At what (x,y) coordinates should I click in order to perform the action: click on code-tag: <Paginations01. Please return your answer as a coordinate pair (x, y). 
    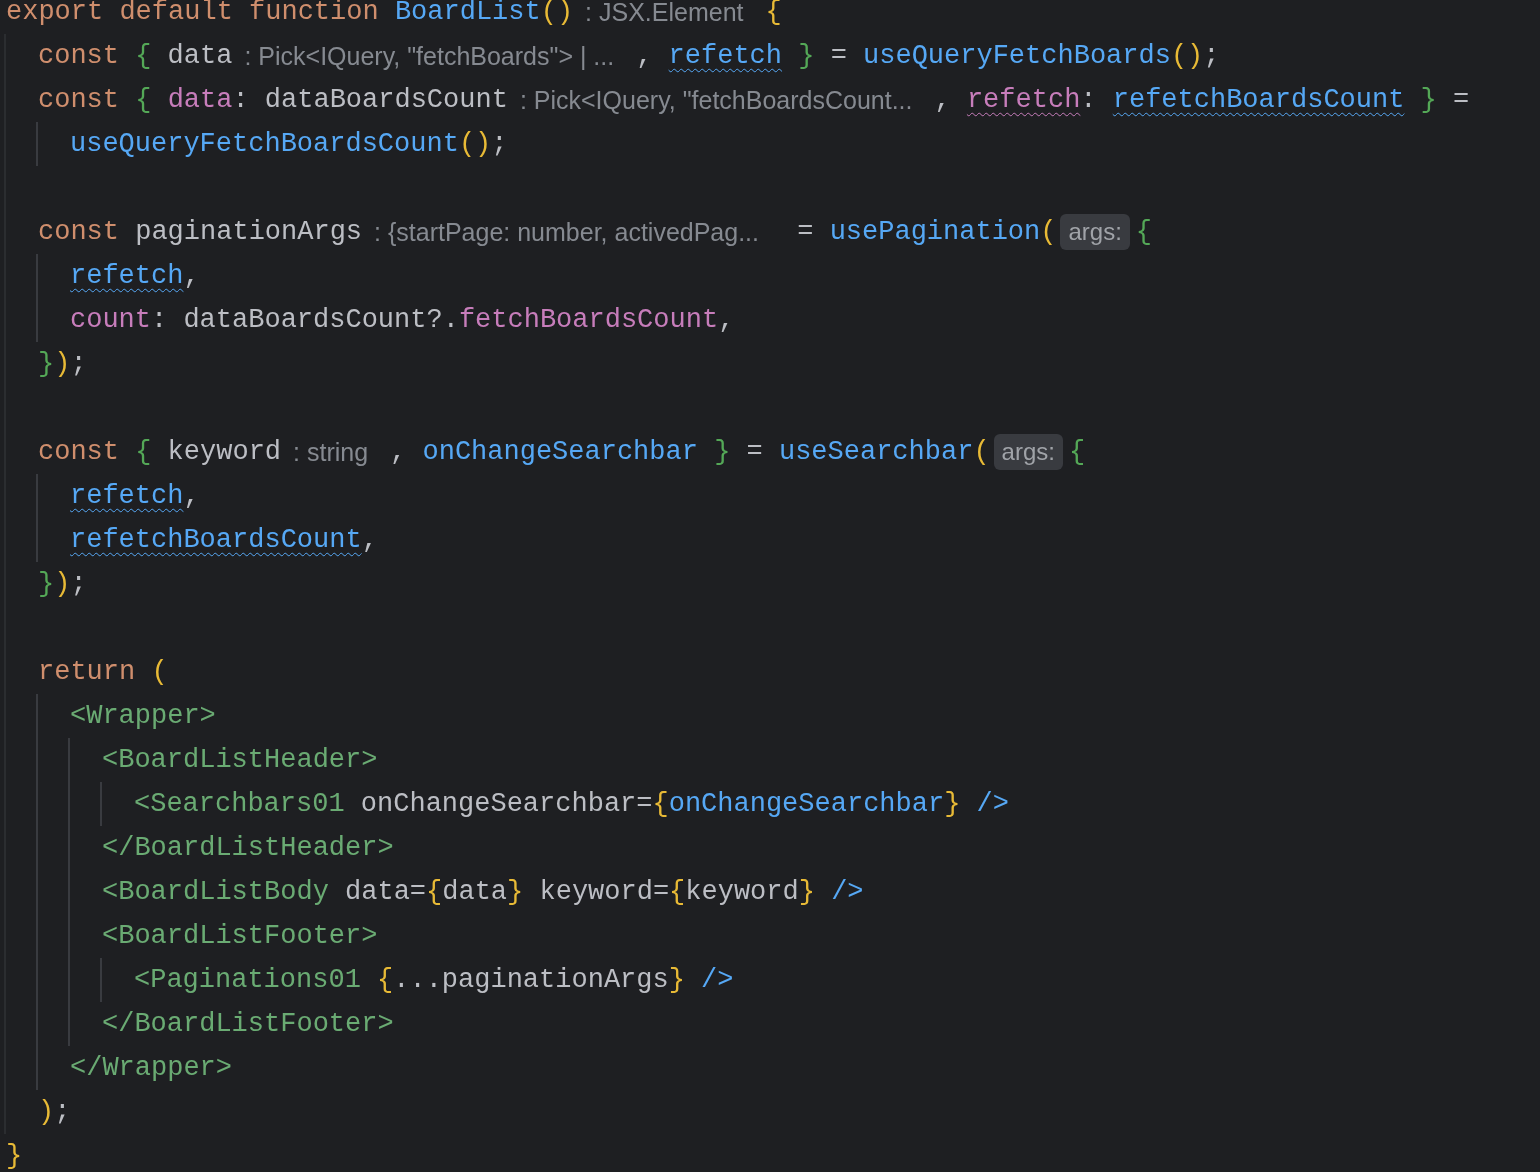
    Looking at the image, I should click on (247, 980).